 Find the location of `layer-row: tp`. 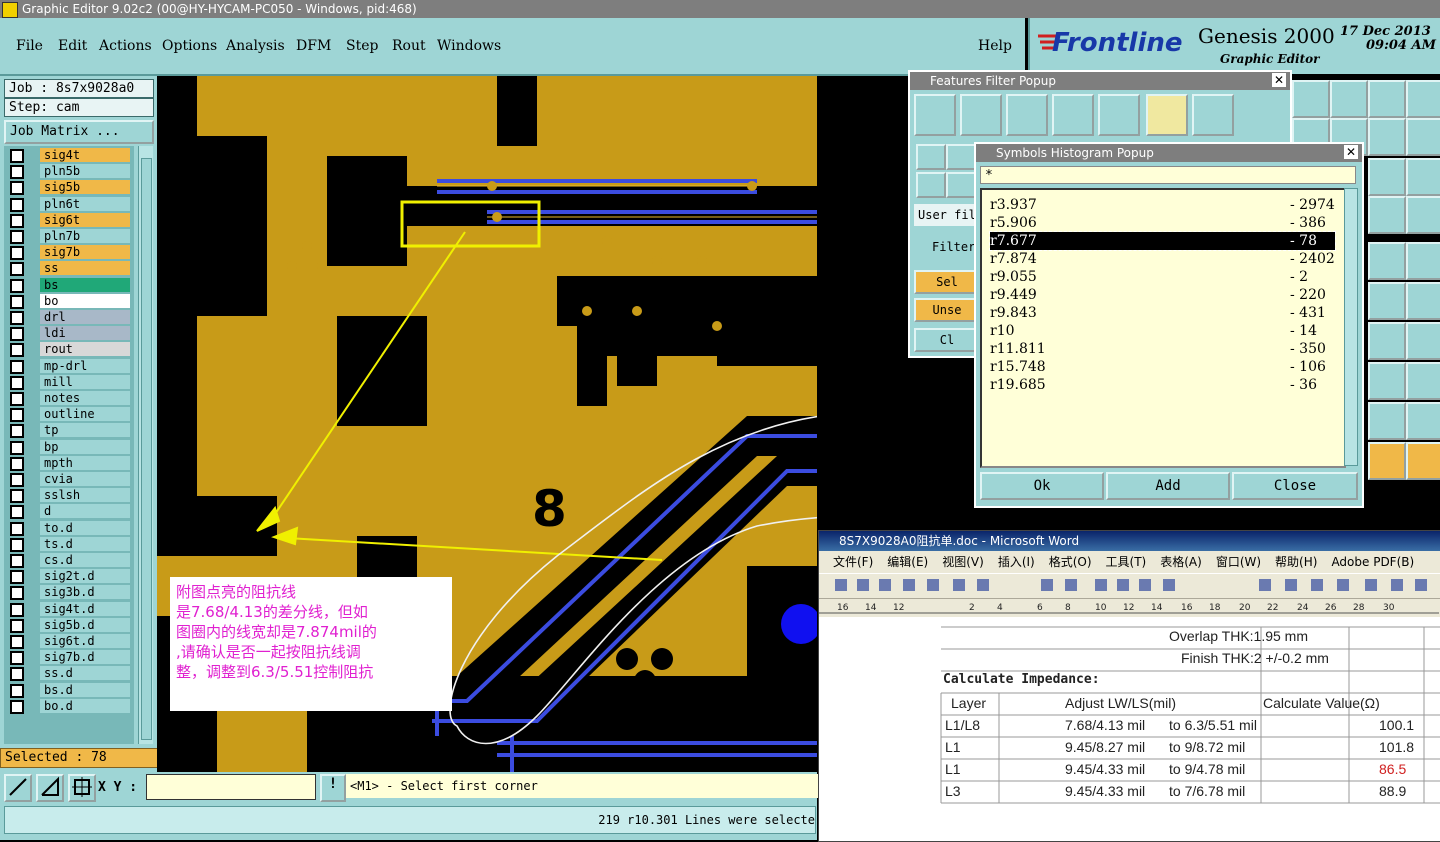

layer-row: tp is located at coordinates (76, 431).